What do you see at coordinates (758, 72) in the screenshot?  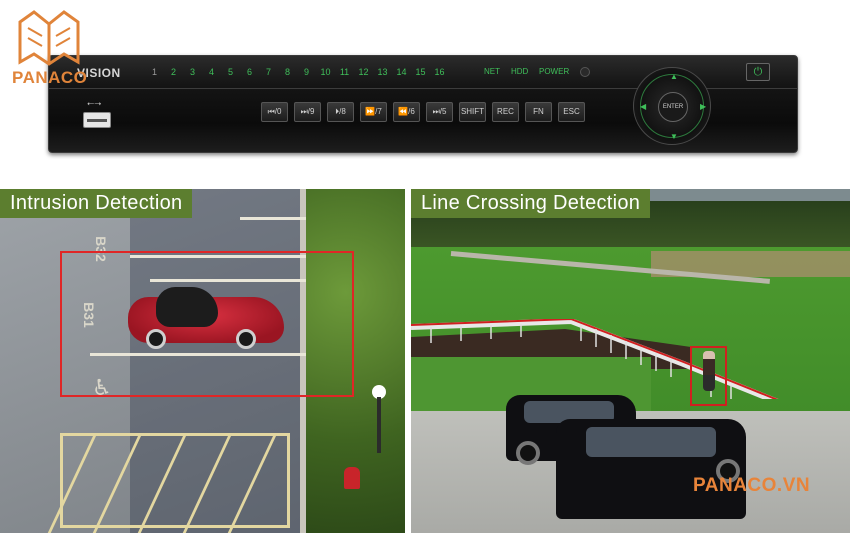 I see `power-button: ⏻` at bounding box center [758, 72].